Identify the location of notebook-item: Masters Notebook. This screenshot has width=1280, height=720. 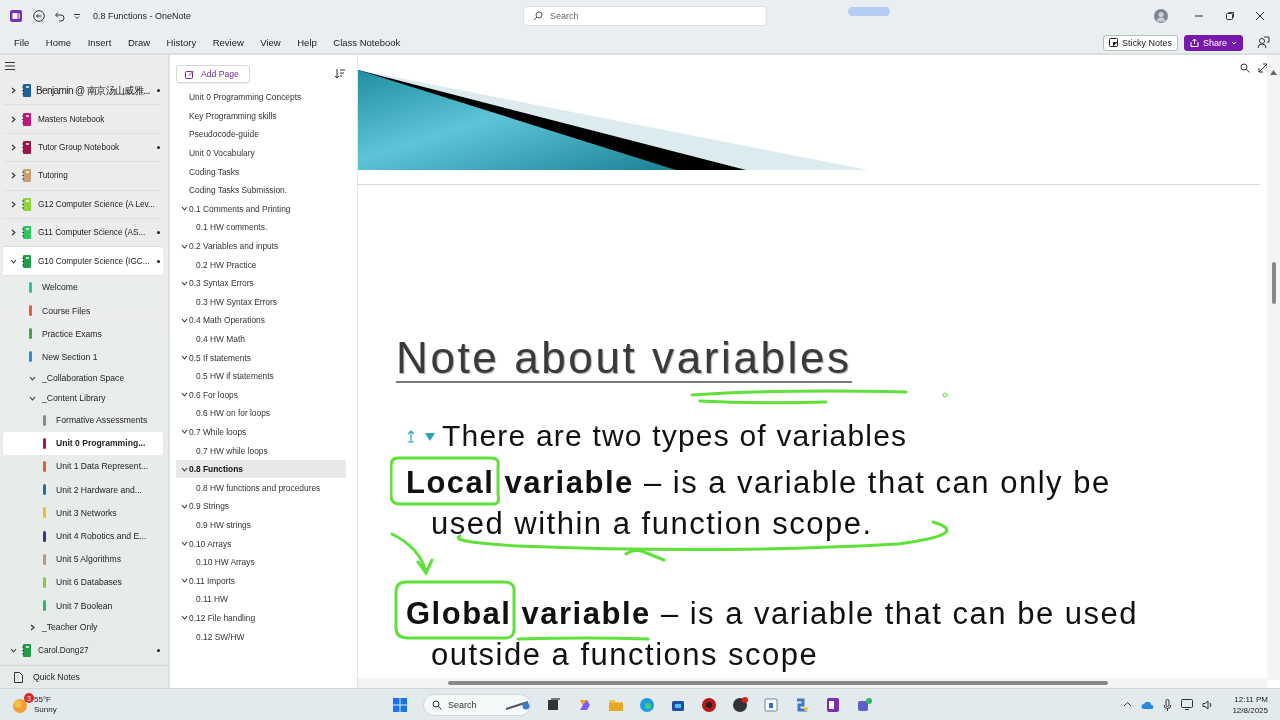
(83, 119).